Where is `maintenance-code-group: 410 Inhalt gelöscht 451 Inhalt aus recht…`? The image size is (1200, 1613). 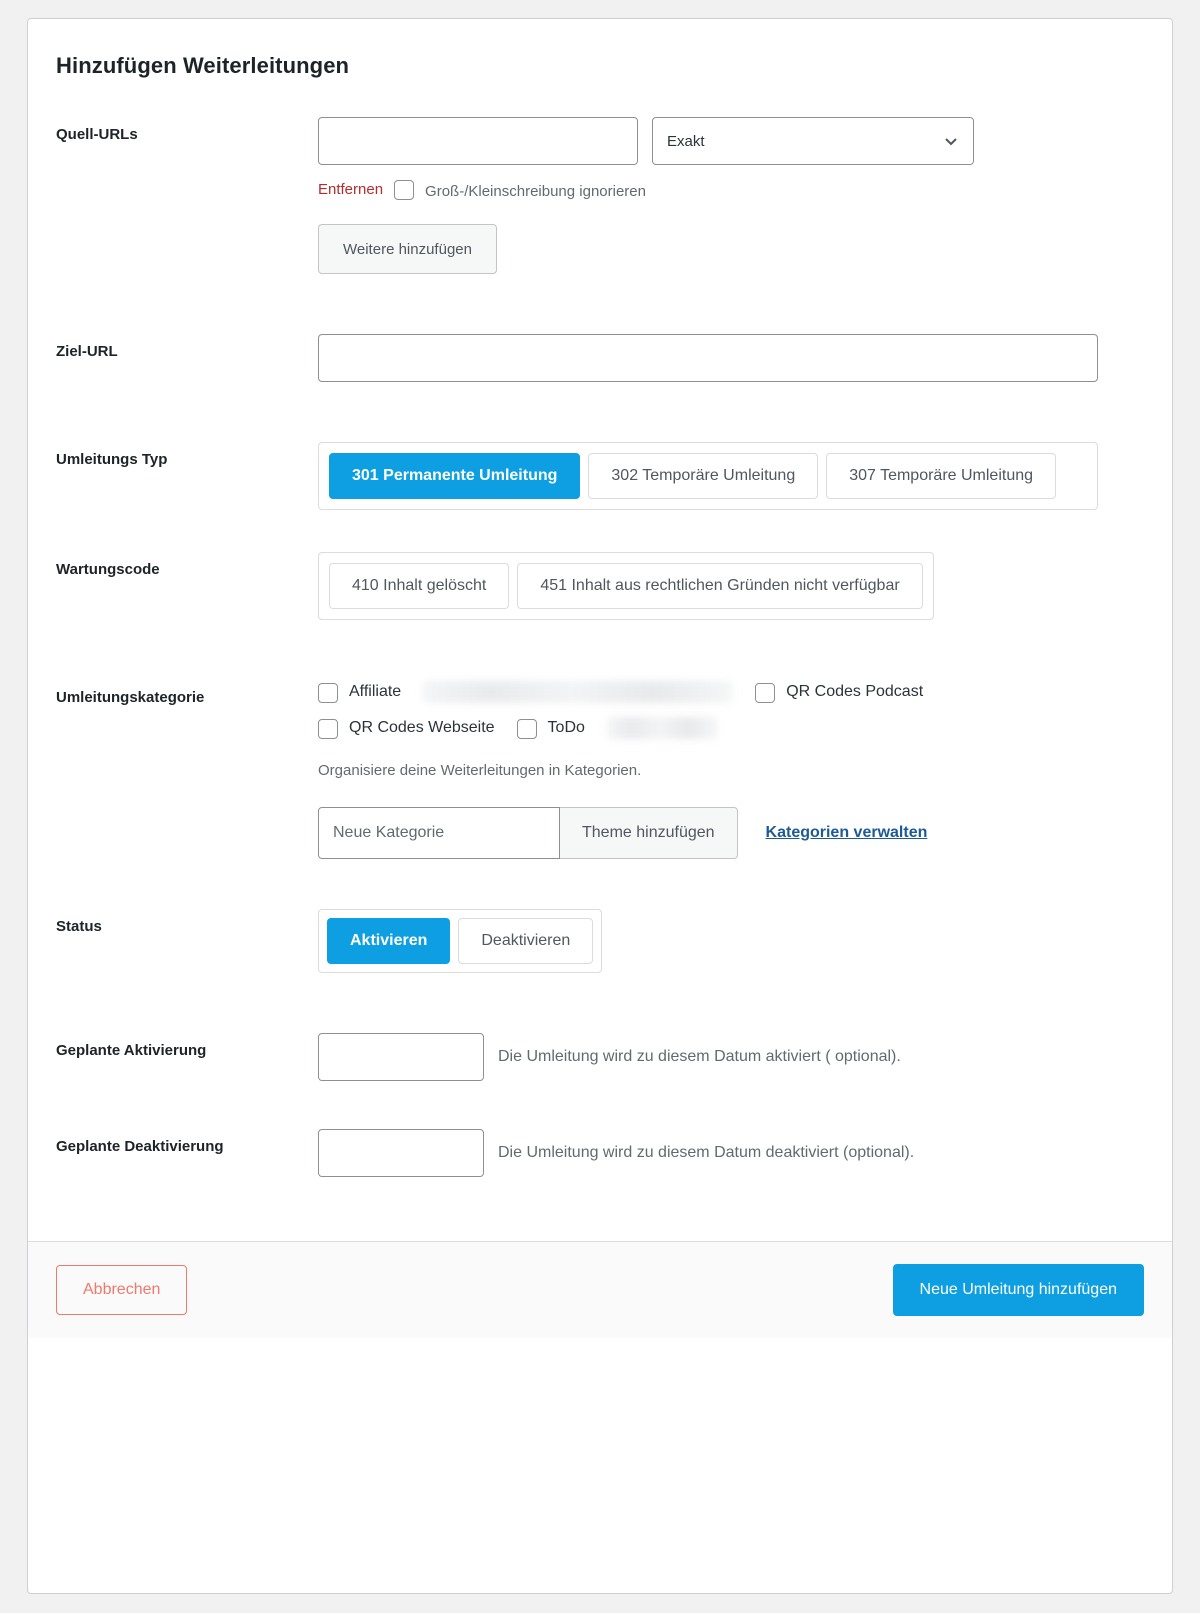
maintenance-code-group: 410 Inhalt gelöscht 451 Inhalt aus recht… is located at coordinates (626, 586).